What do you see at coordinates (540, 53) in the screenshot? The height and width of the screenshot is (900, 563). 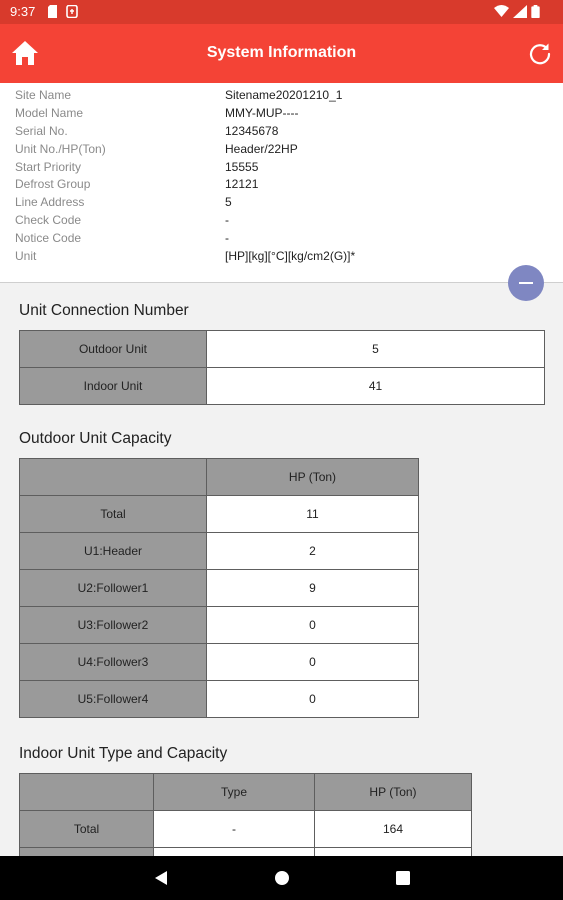 I see `refresh-icon` at bounding box center [540, 53].